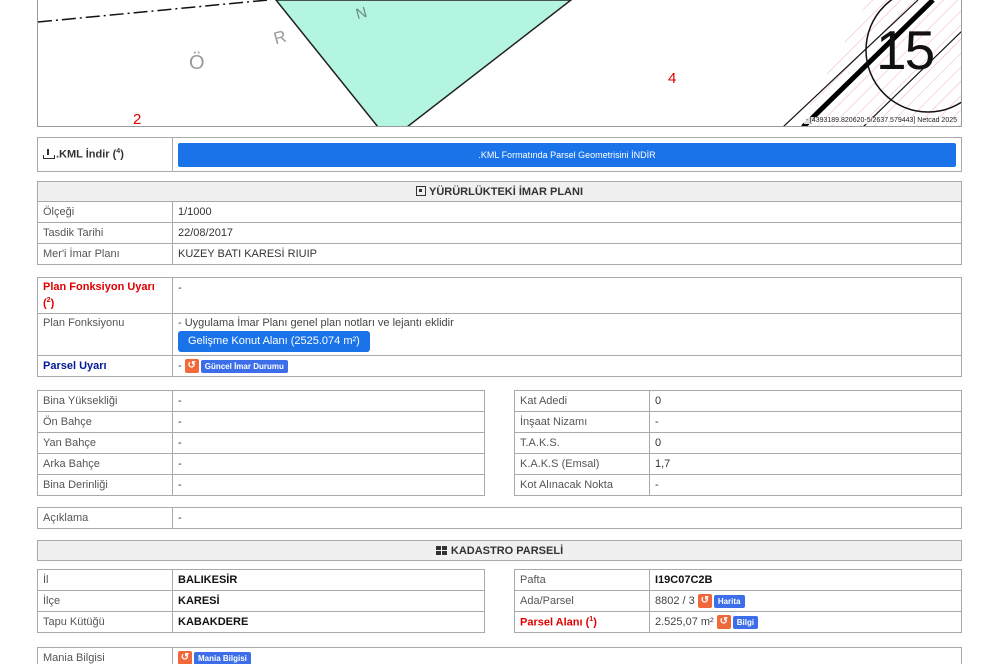  I want to click on province-label: İl, so click(105, 580).